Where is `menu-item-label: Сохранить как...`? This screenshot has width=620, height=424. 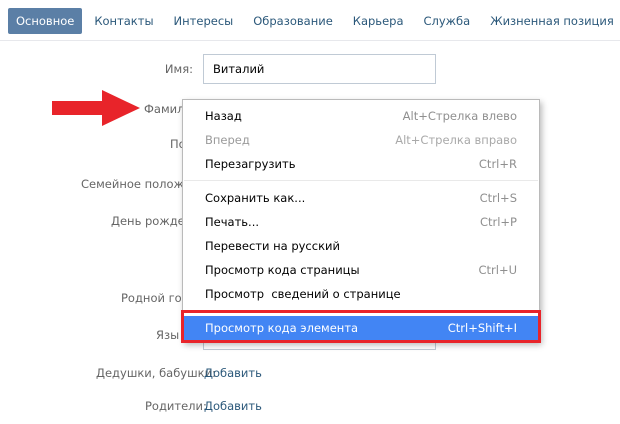 menu-item-label: Сохранить как... is located at coordinates (255, 198).